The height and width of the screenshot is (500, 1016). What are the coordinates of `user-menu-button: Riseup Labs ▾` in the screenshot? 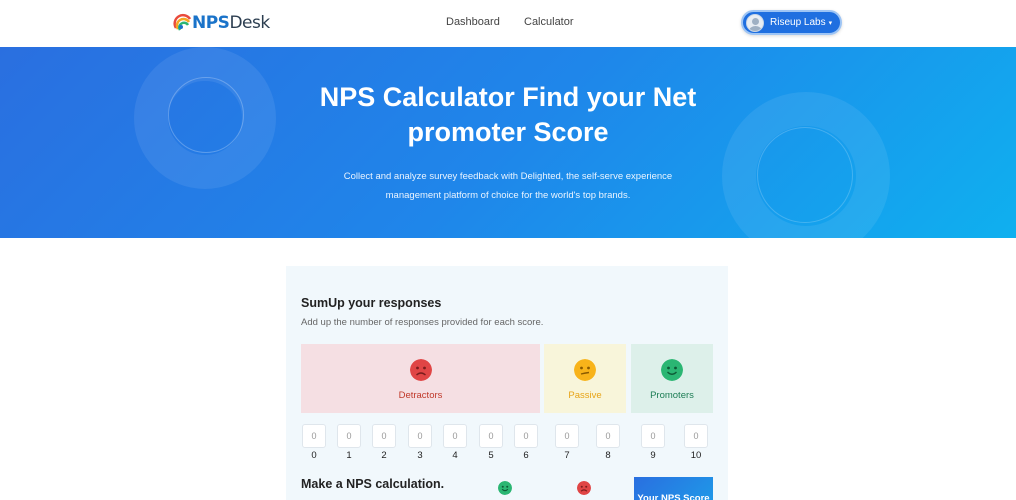 It's located at (791, 22).